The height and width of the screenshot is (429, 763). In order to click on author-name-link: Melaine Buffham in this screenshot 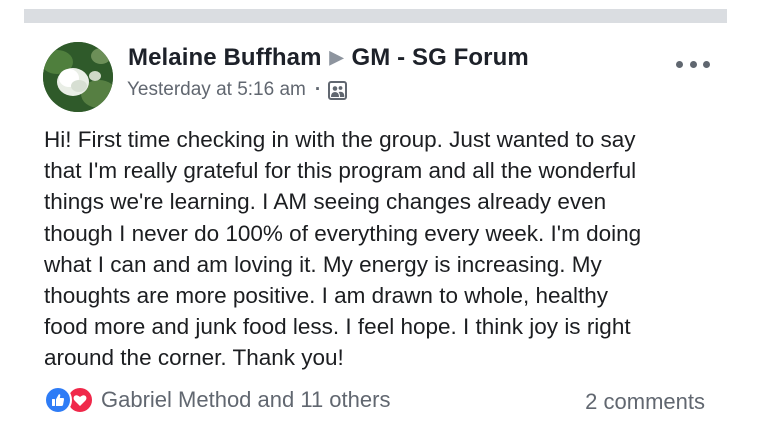, I will do `click(225, 57)`.